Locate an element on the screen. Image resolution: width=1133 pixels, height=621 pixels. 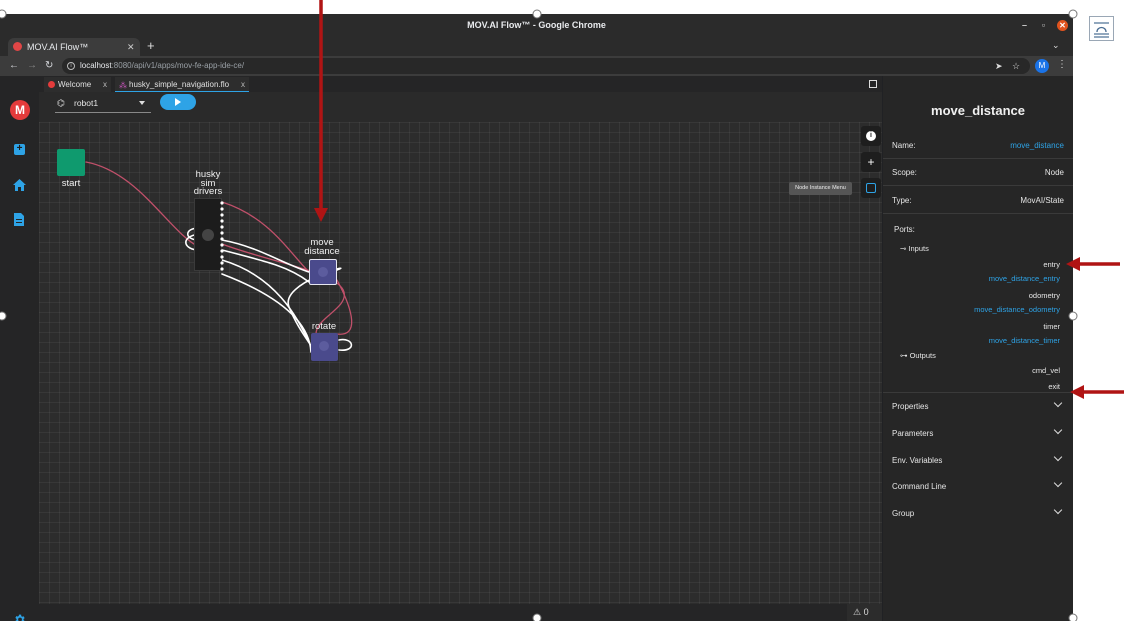
start-node-label: start is located at coordinates (71, 183).